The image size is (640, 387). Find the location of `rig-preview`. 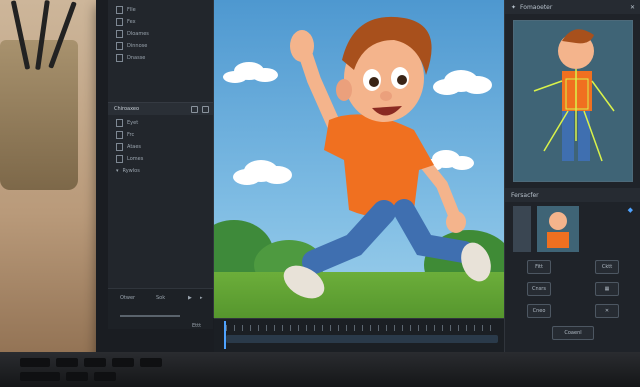

rig-preview is located at coordinates (573, 101).